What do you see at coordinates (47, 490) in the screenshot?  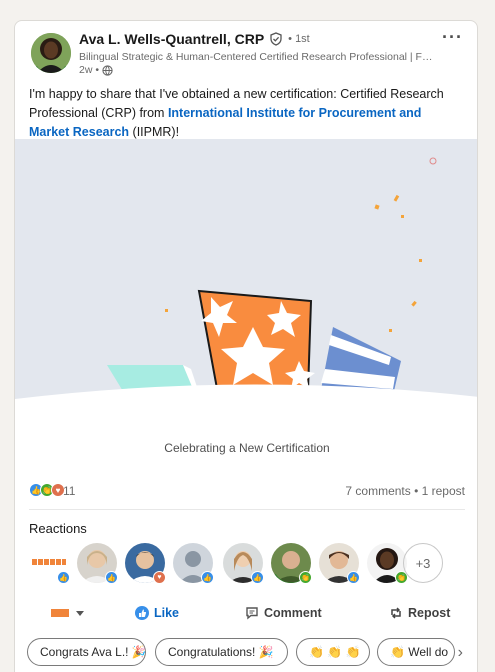 I see `reaction-icons: 👍 👏 ♥` at bounding box center [47, 490].